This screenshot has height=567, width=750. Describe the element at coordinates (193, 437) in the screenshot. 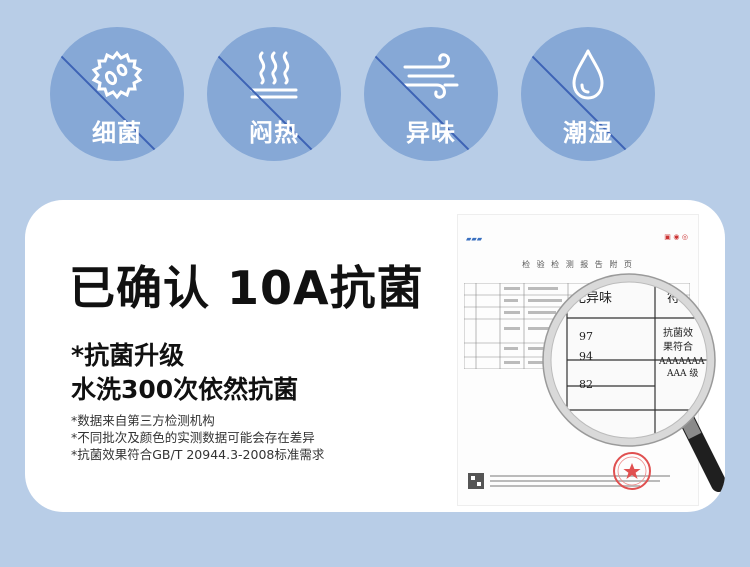

I see `footnote: *不同批次及颜色的实测数据可能会存在差异` at that location.